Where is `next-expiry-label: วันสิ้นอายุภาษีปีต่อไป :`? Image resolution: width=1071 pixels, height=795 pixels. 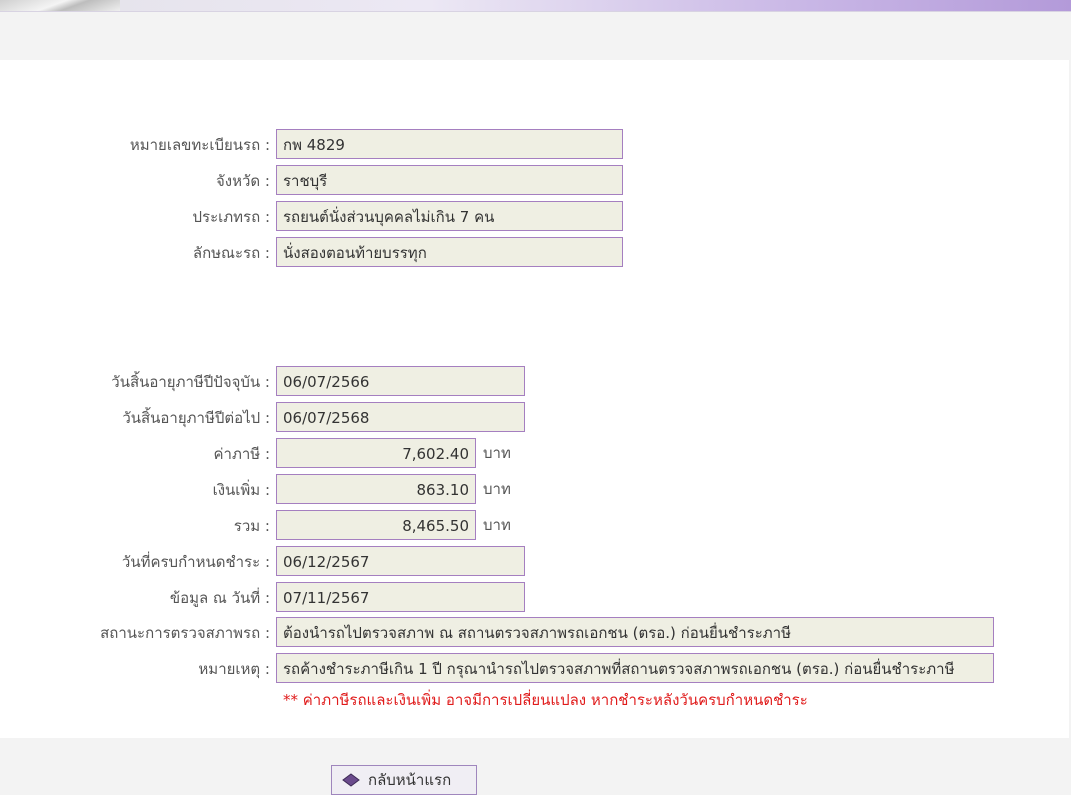
next-expiry-label: วันสิ้นอายุภาษีปีต่อไป : is located at coordinates (196, 418).